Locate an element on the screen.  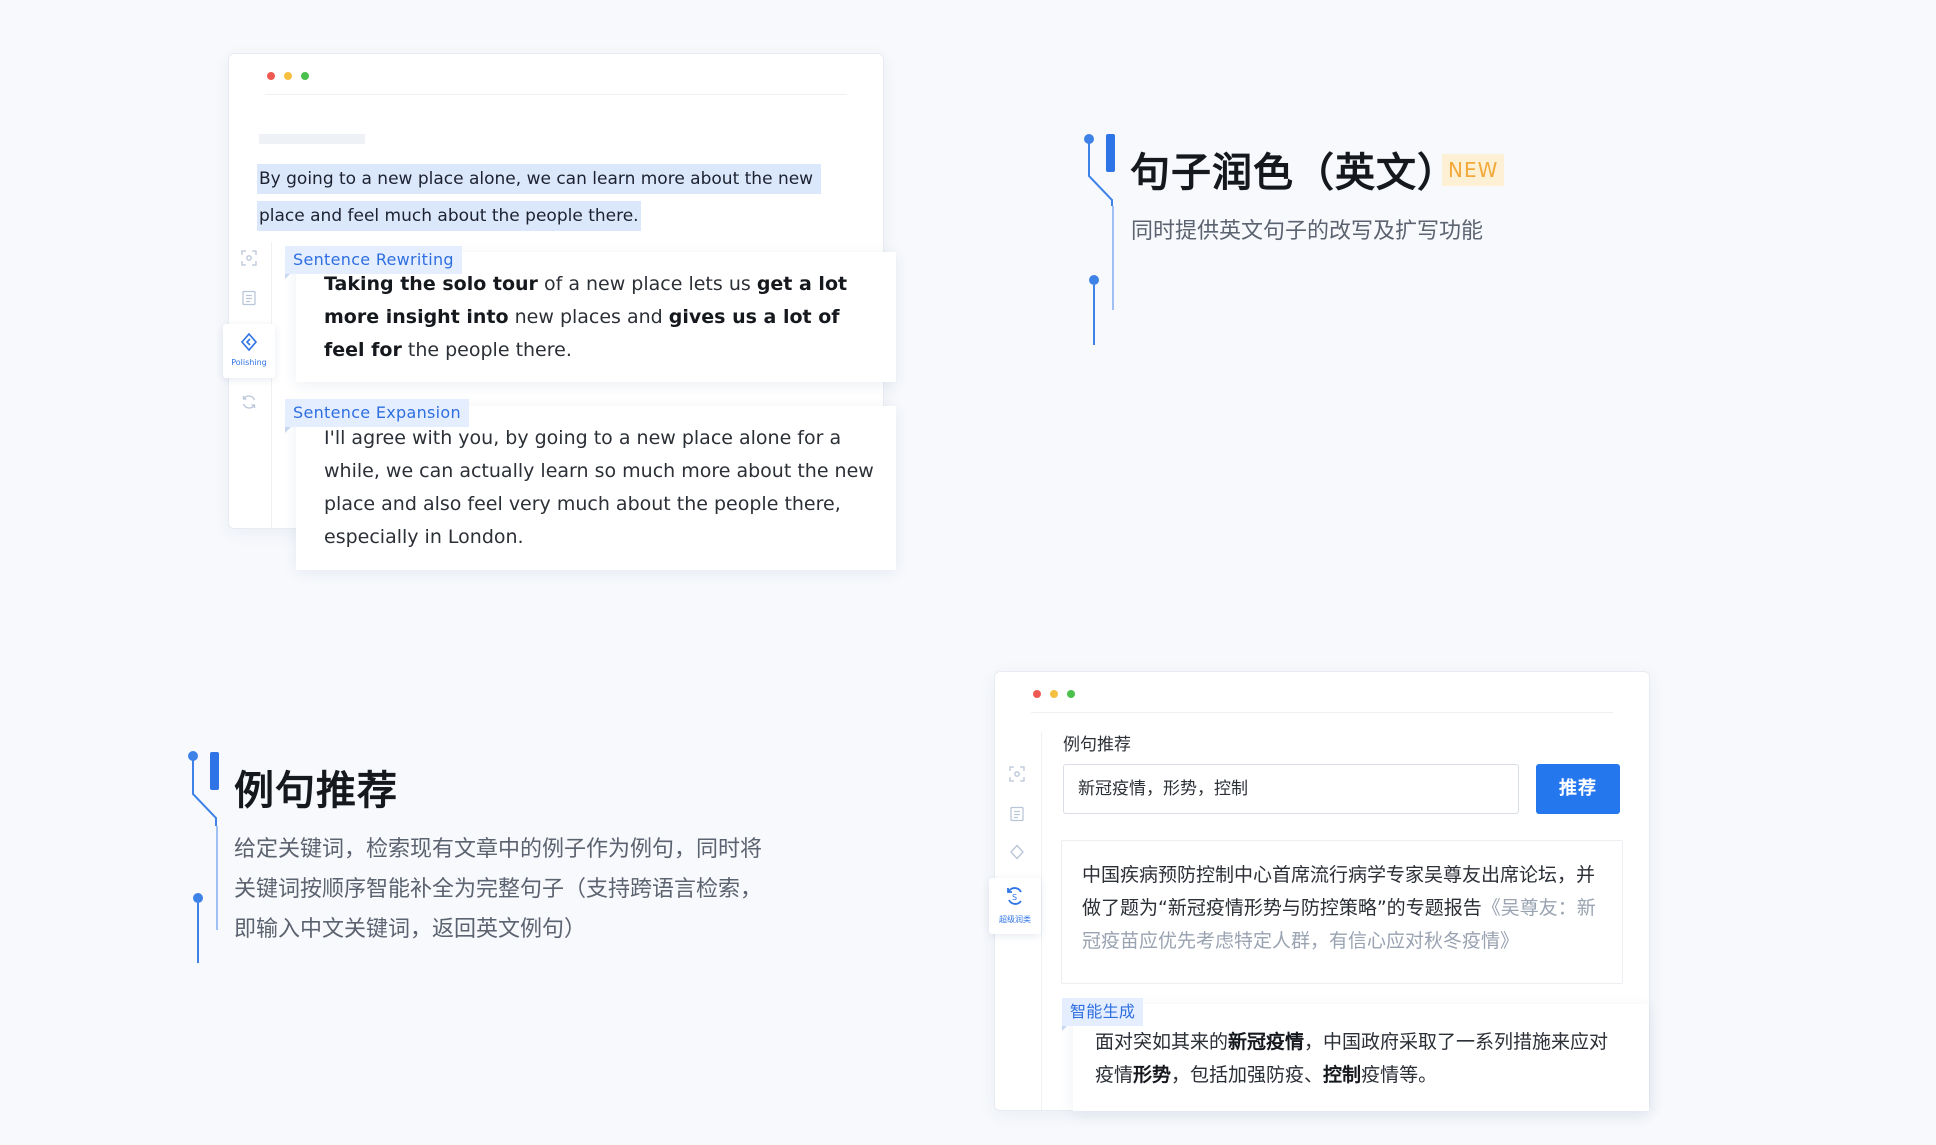
recommend-button: 推荐 is located at coordinates (1578, 789).